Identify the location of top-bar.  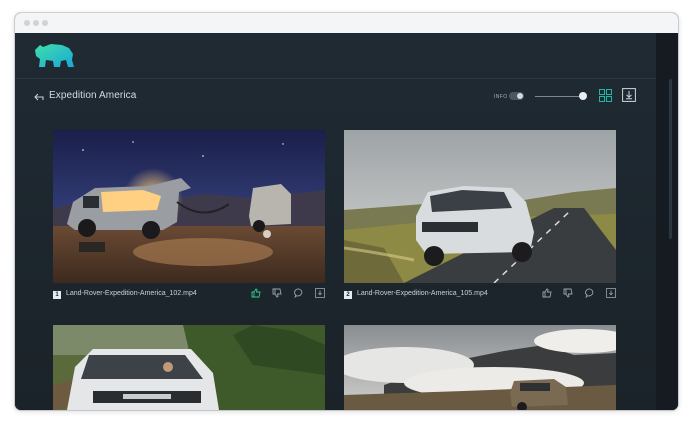
(335, 56).